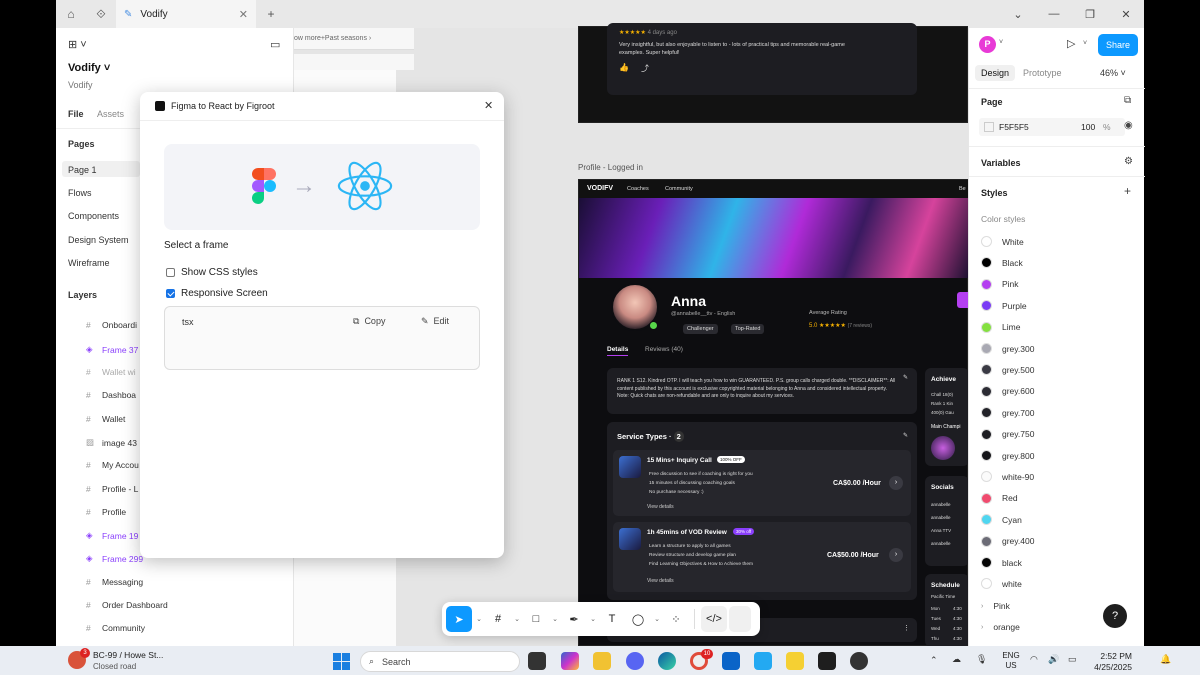 The height and width of the screenshot is (675, 1200). What do you see at coordinates (112, 465) in the screenshot?
I see `layer-item: # My Accou` at bounding box center [112, 465].